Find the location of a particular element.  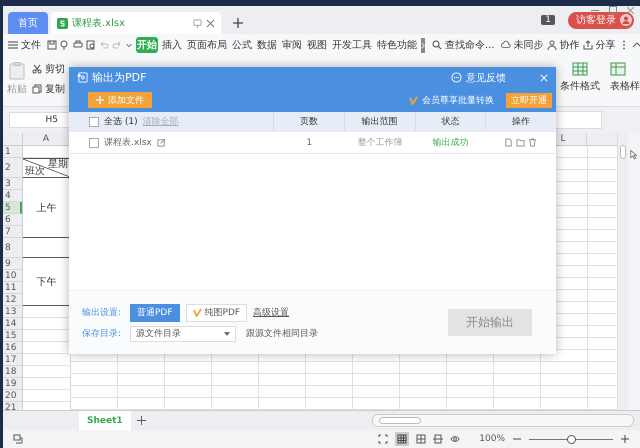

advanced-settings-link: 高级设置 is located at coordinates (271, 312).